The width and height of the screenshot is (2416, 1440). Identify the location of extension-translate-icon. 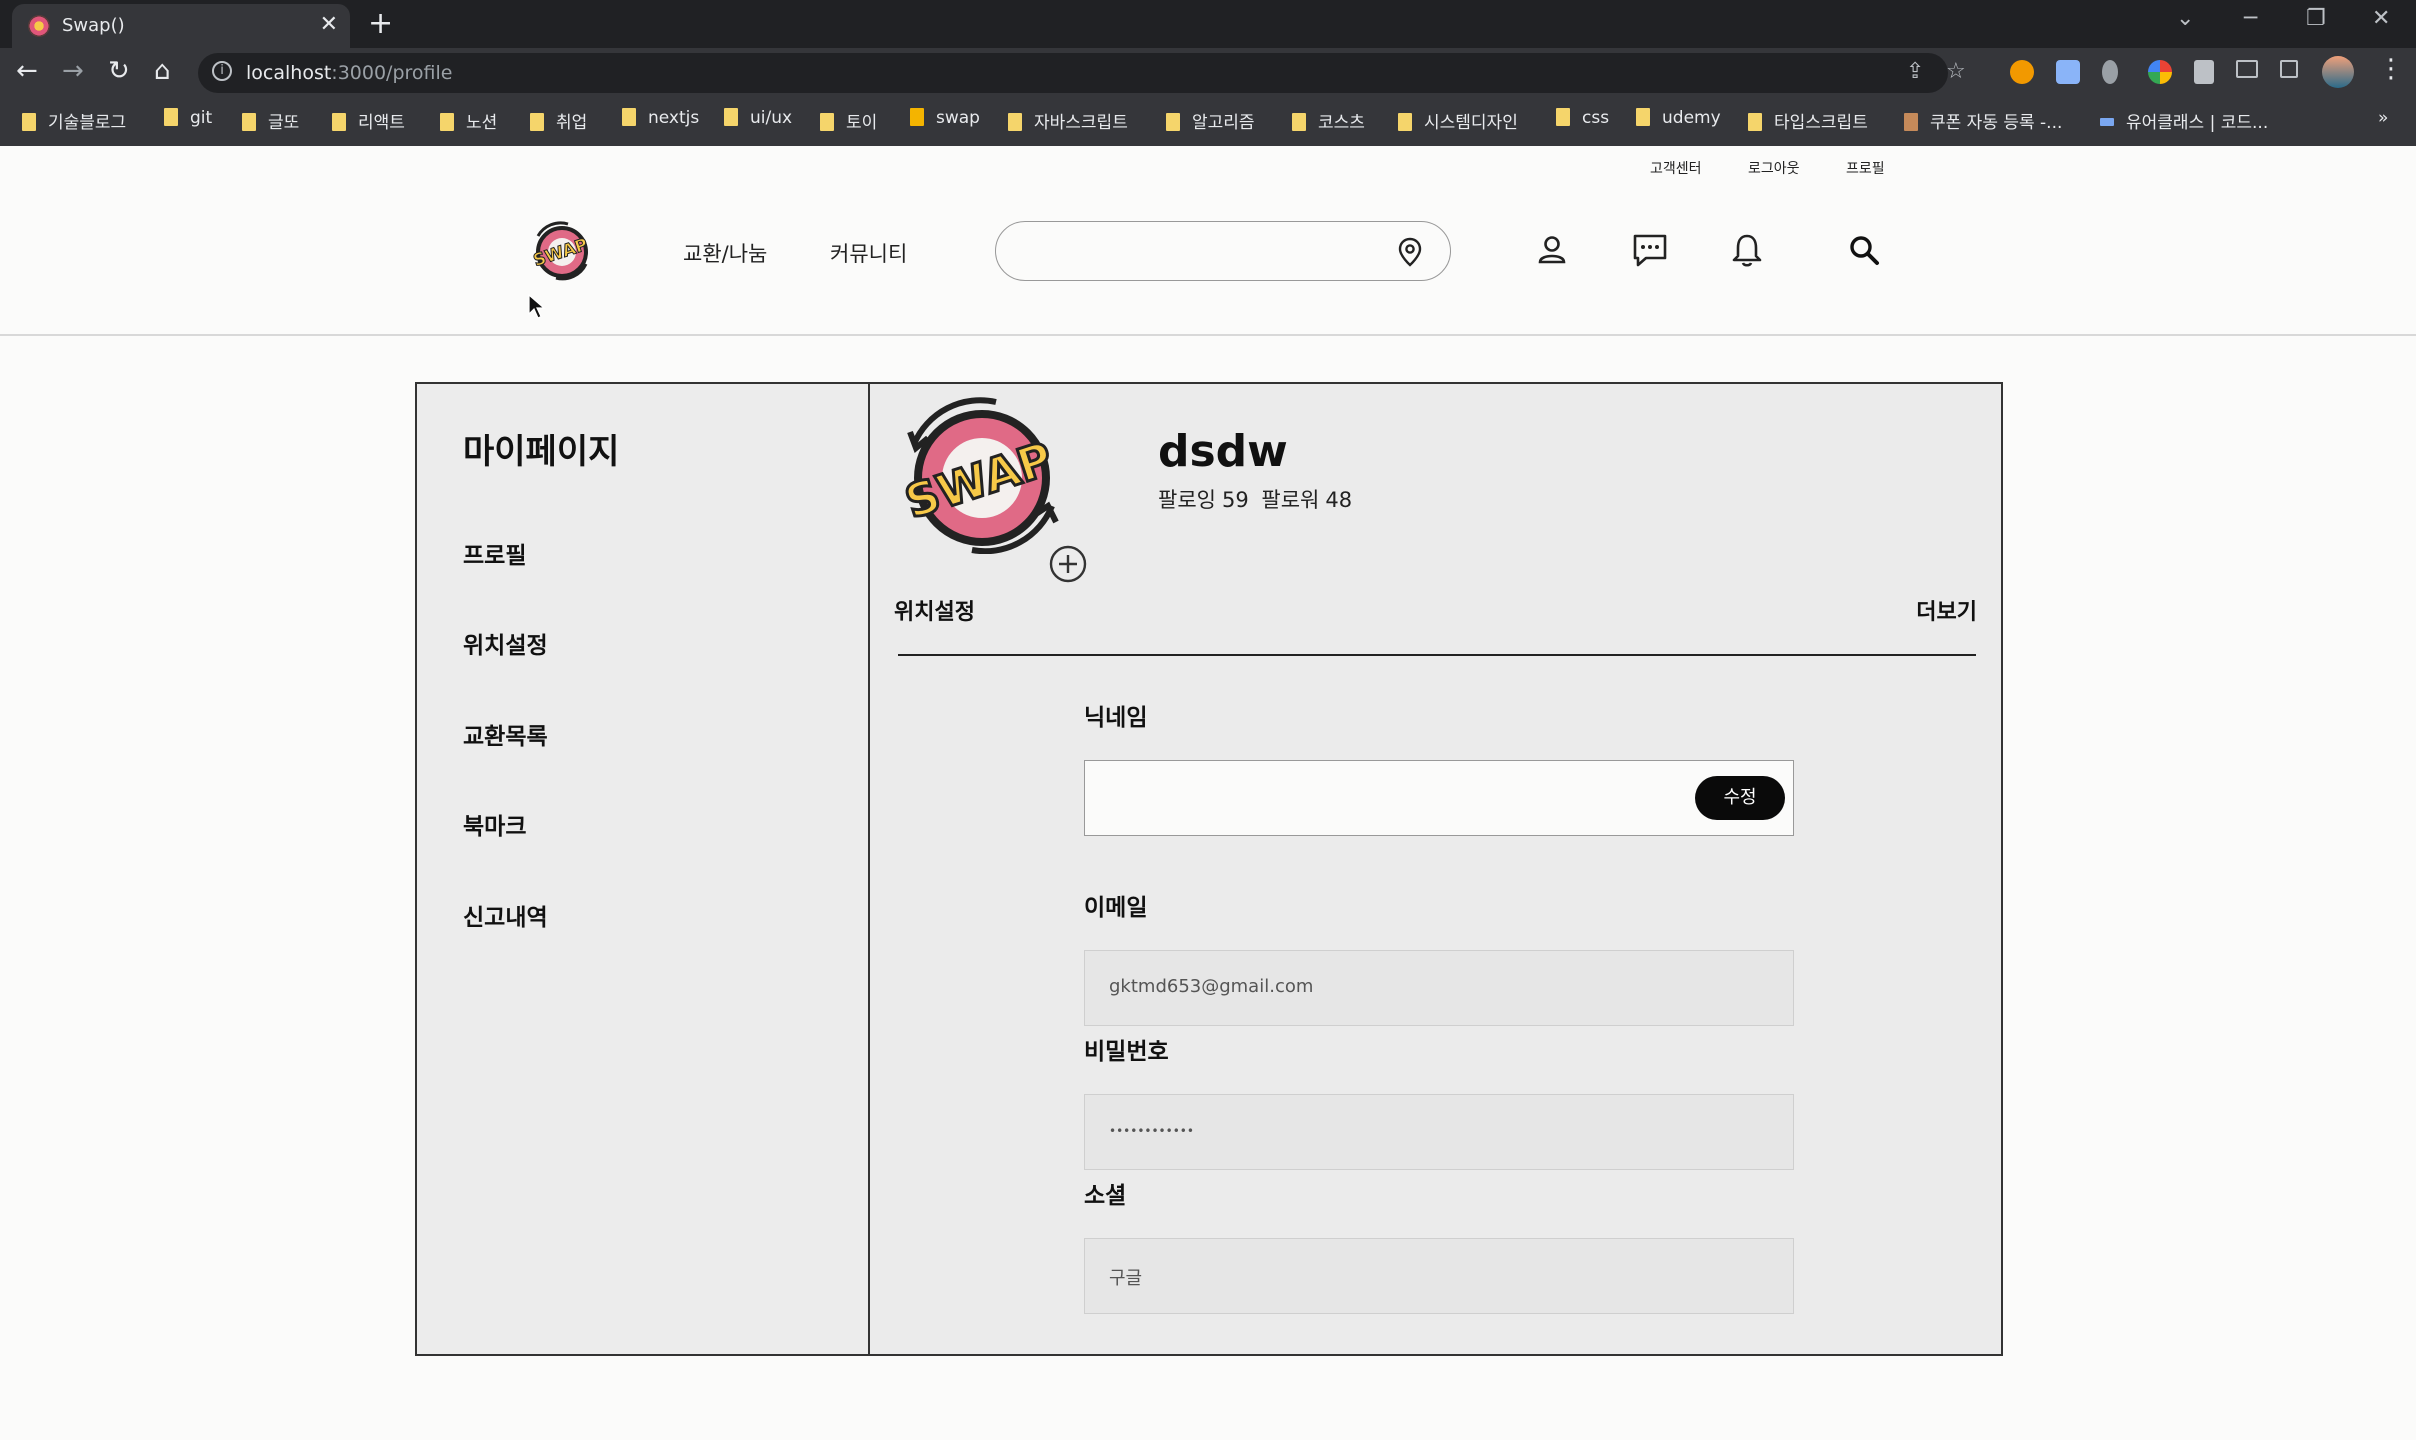
(2068, 72).